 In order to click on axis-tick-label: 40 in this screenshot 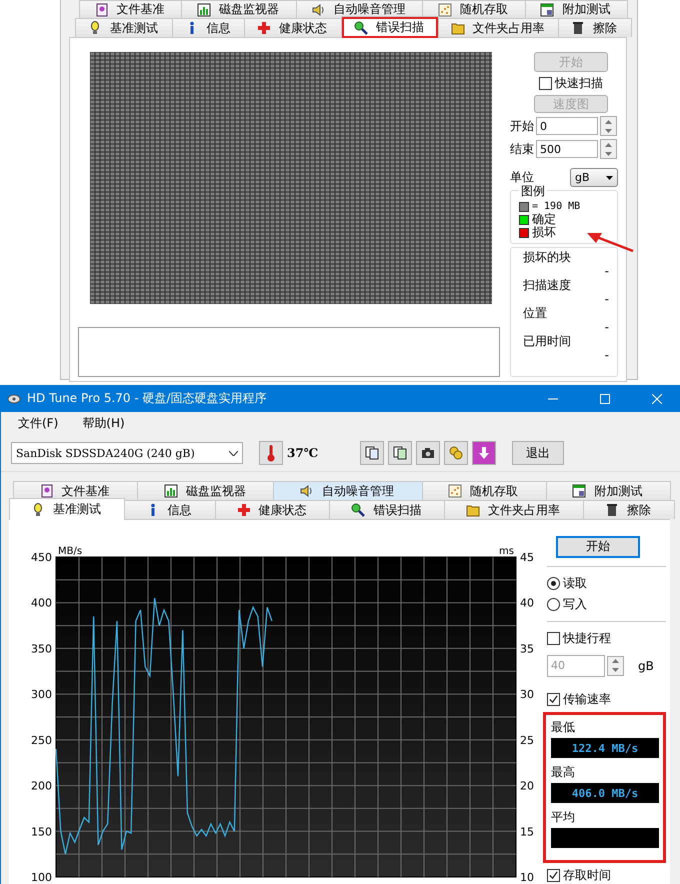, I will do `click(527, 603)`.